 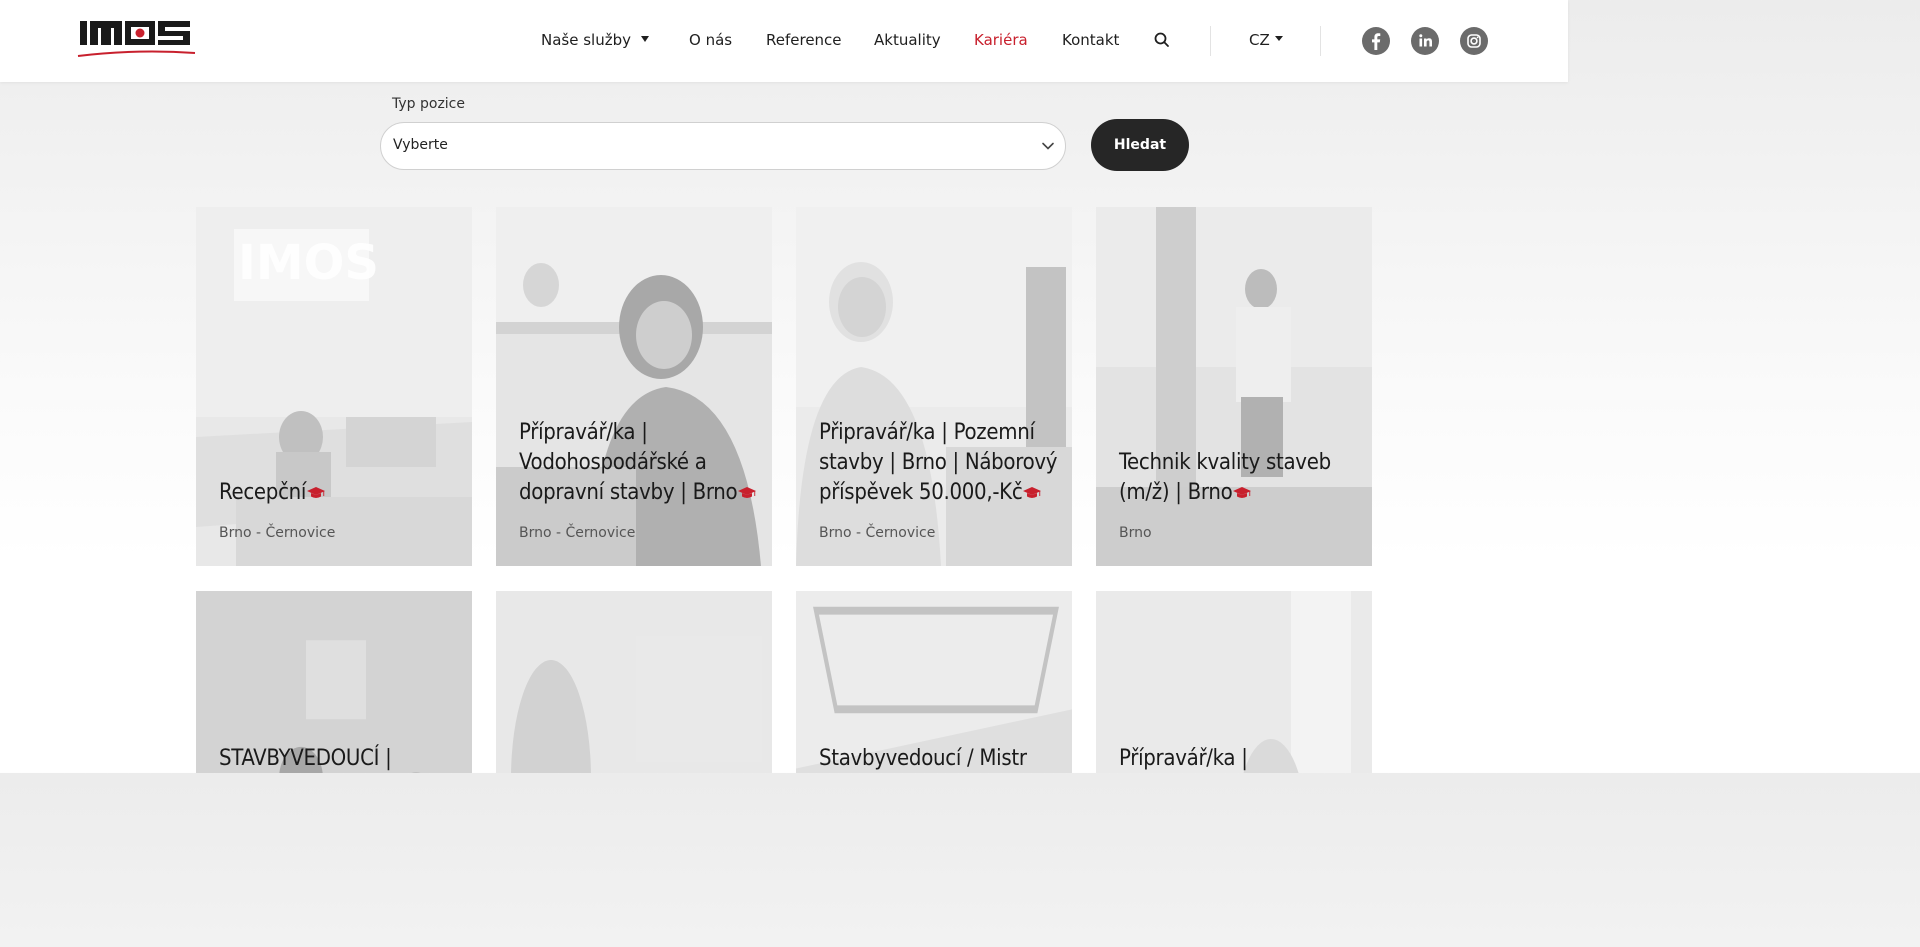 What do you see at coordinates (723, 146) in the screenshot?
I see `position-type-select: Vyberte` at bounding box center [723, 146].